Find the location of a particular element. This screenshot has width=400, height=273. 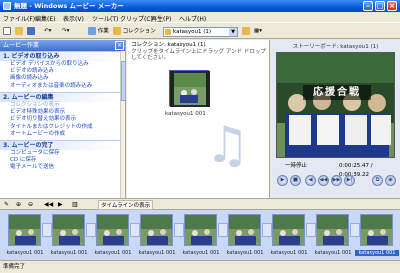

rewind-storyboard-icon: ◀◀ is located at coordinates (48, 205).